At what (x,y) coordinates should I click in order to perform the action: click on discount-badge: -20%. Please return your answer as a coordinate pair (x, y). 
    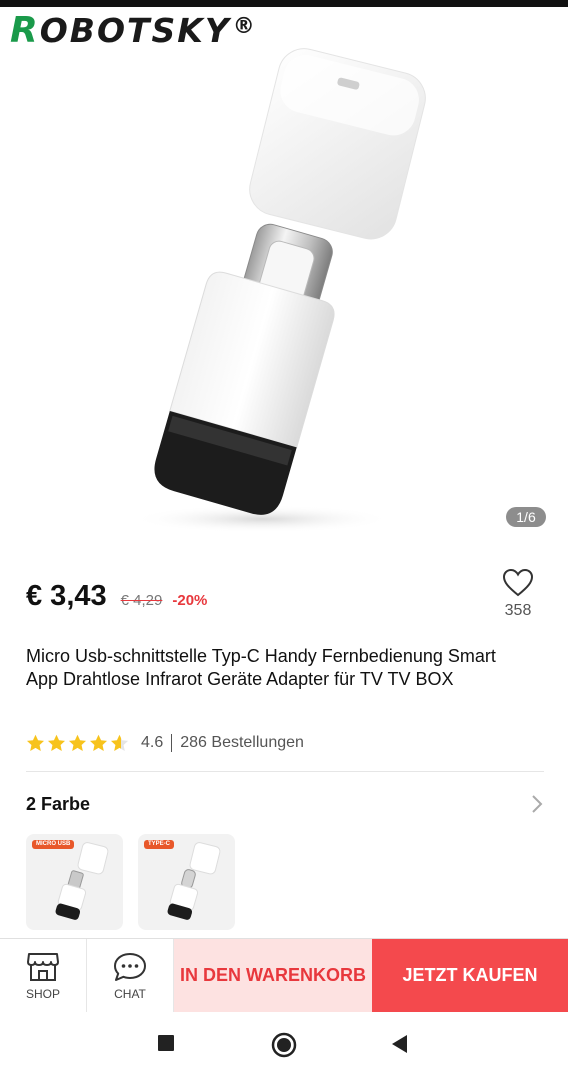
    Looking at the image, I should click on (190, 600).